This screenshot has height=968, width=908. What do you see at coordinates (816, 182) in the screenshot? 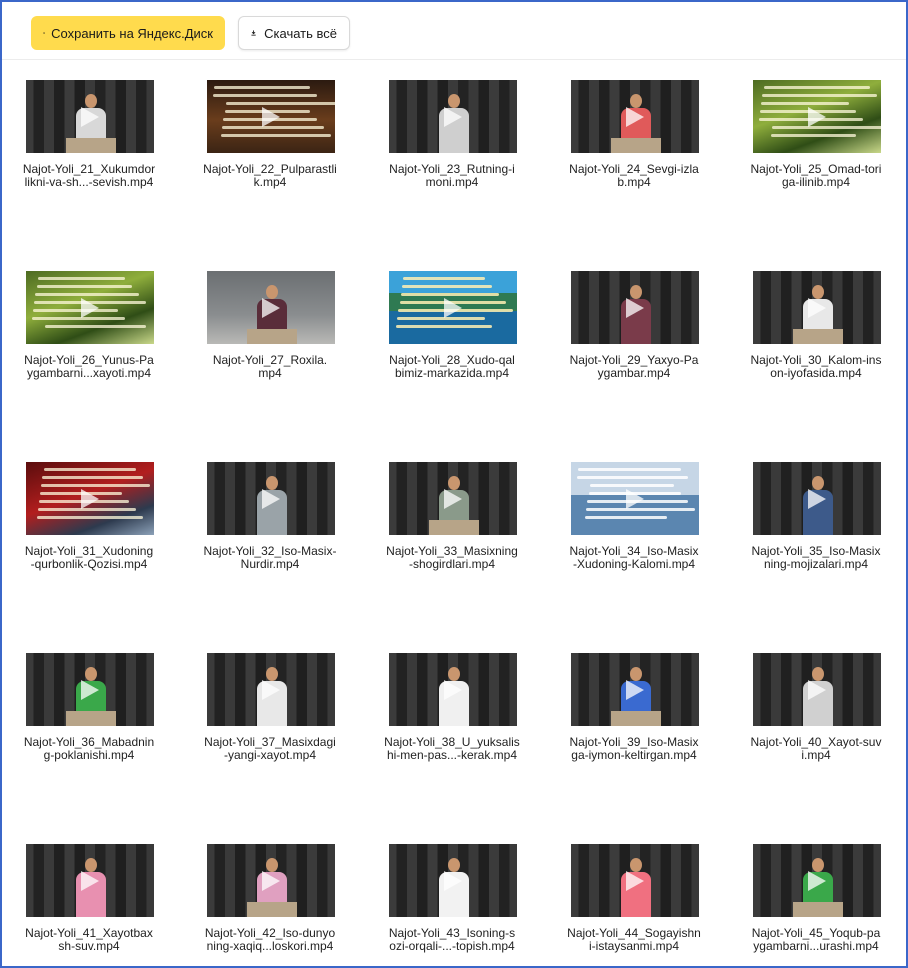
I see `file-name-line-2: ga-ilinib.mp4` at bounding box center [816, 182].